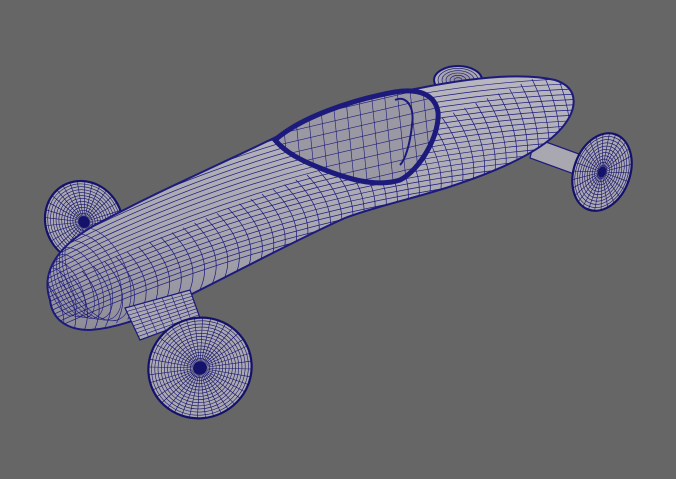 The height and width of the screenshot is (479, 676). Describe the element at coordinates (602, 172) in the screenshot. I see `wheel-rear-right` at that location.